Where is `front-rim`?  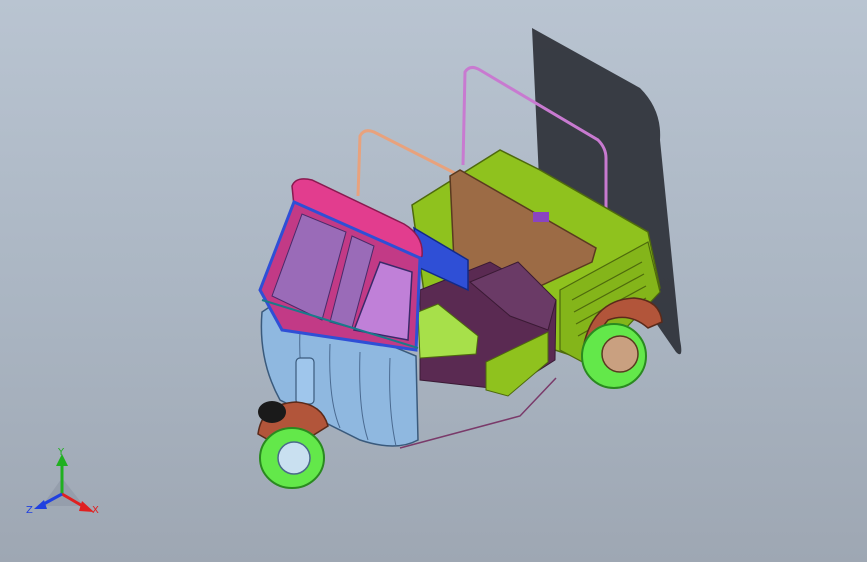
front-rim is located at coordinates (294, 458).